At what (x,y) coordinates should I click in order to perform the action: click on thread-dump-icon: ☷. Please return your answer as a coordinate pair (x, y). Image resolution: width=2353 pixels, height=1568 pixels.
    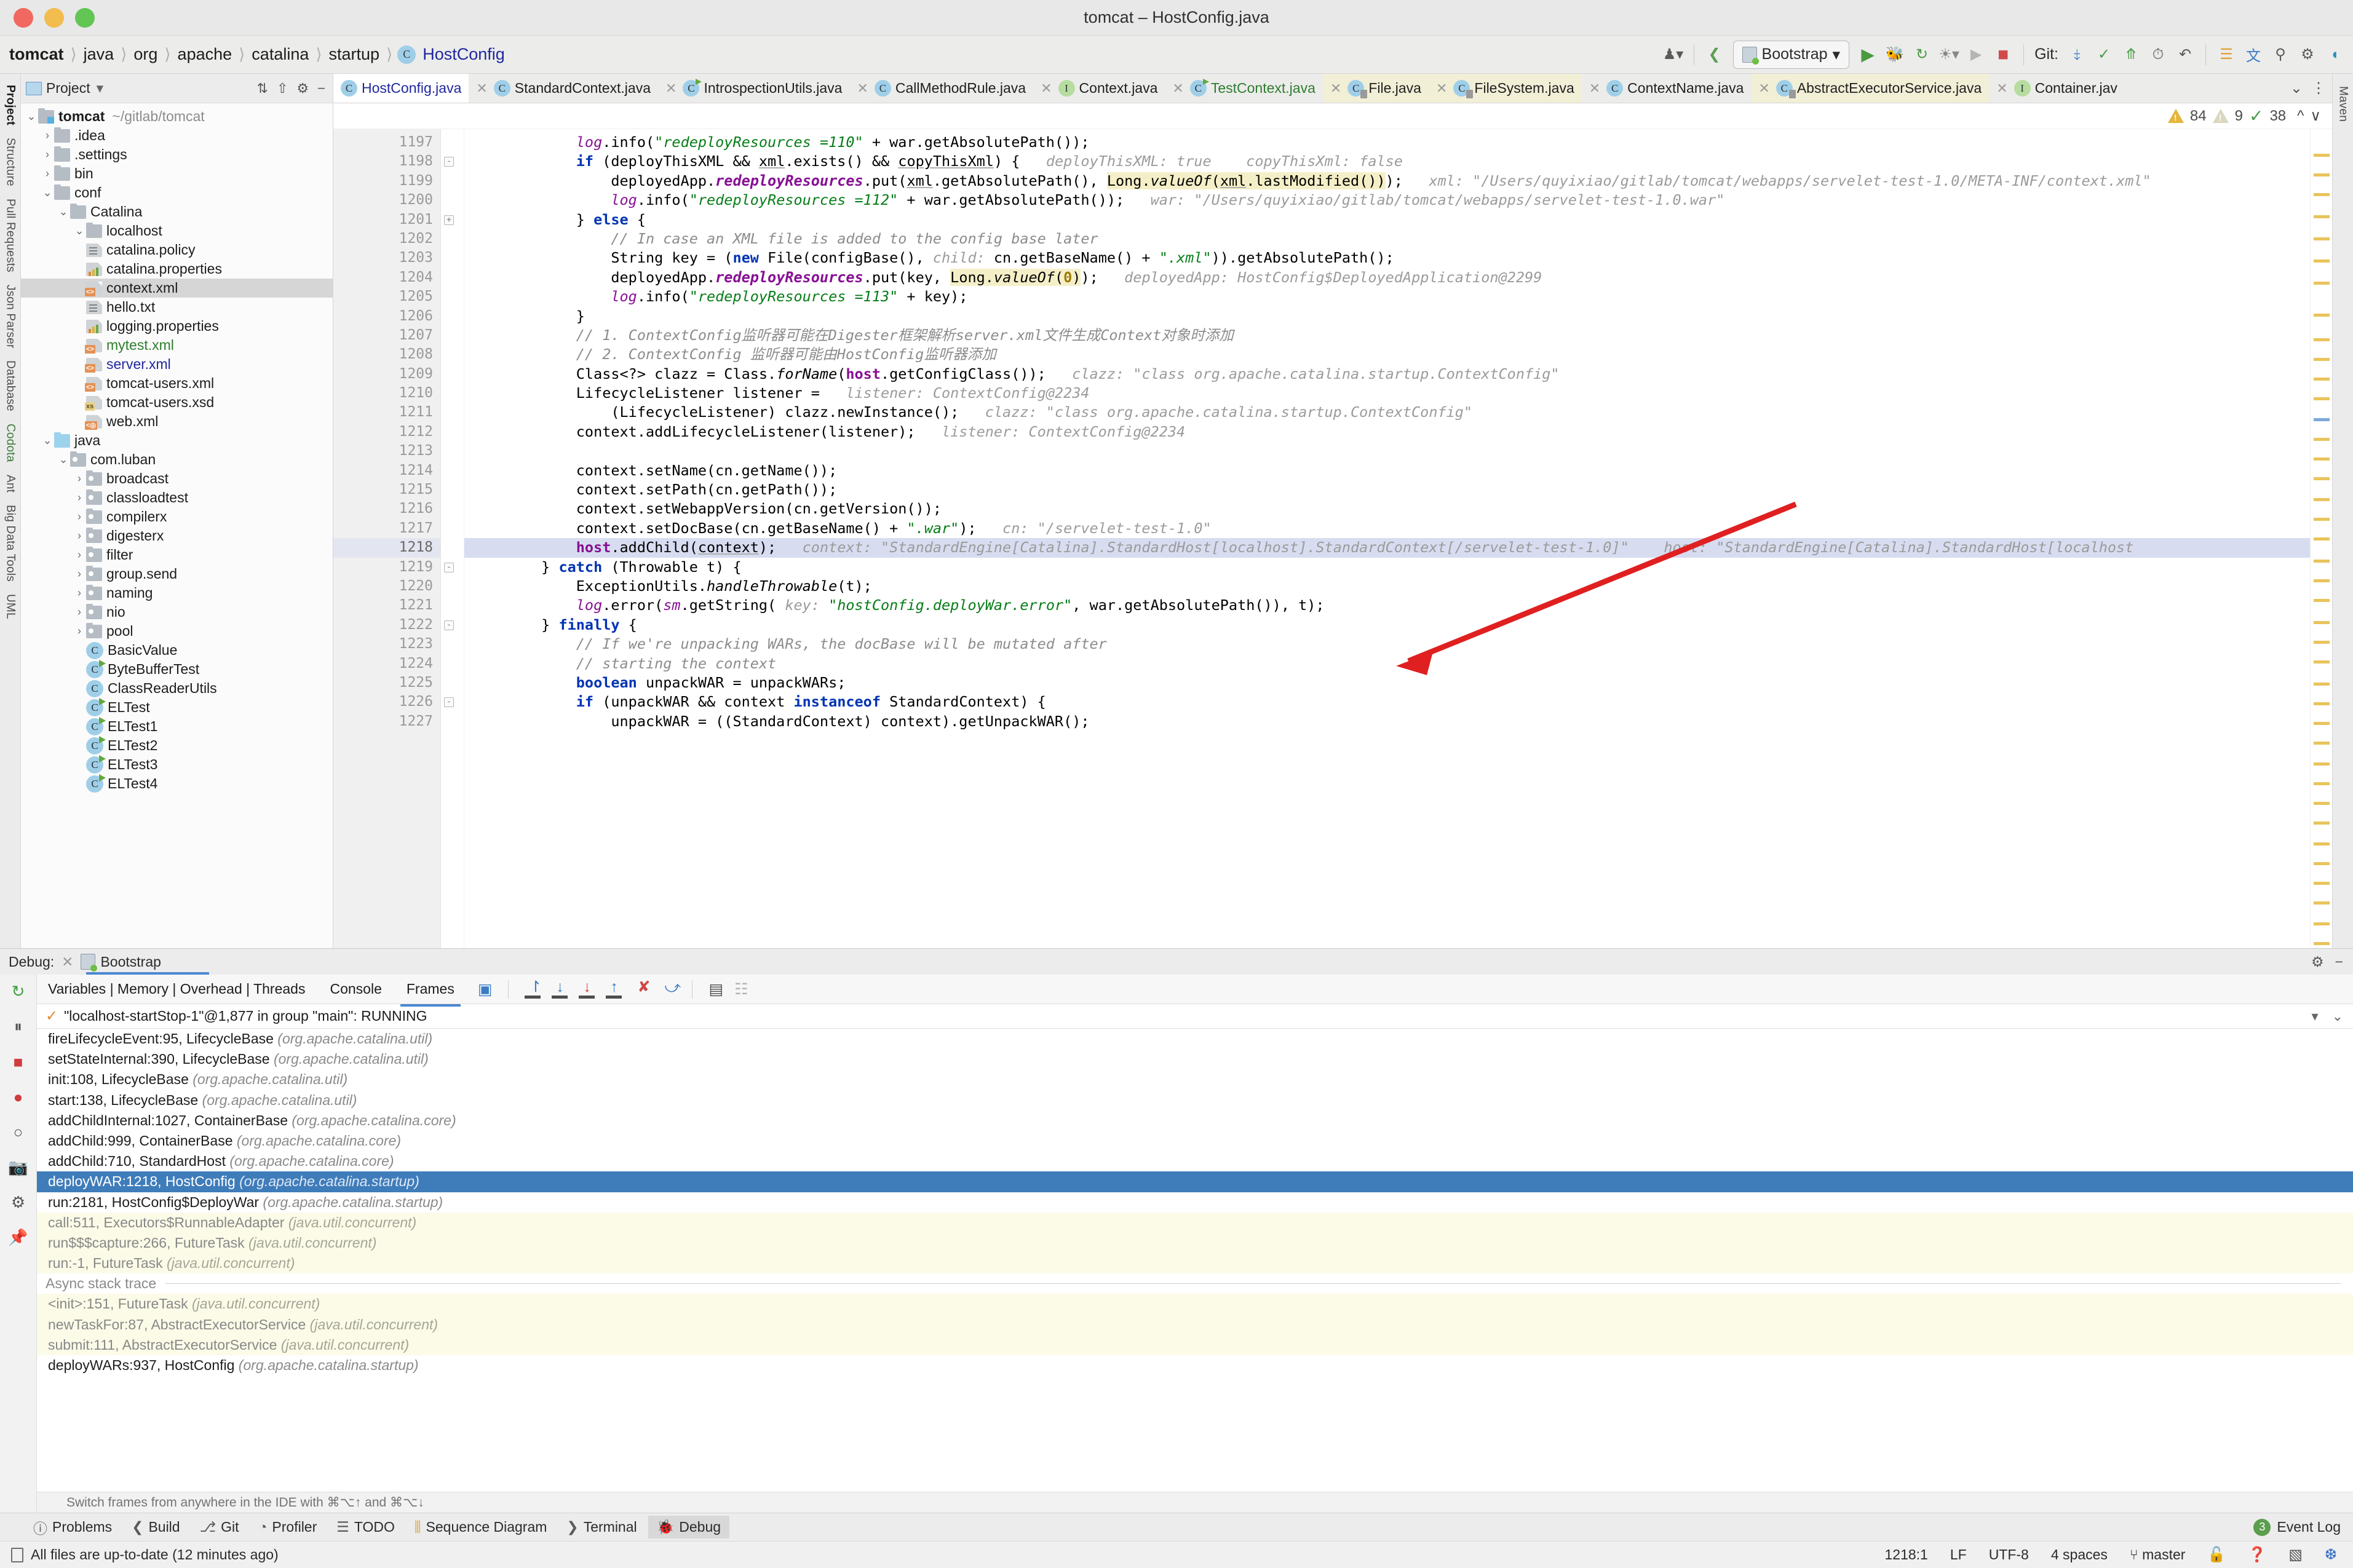
    Looking at the image, I should click on (741, 989).